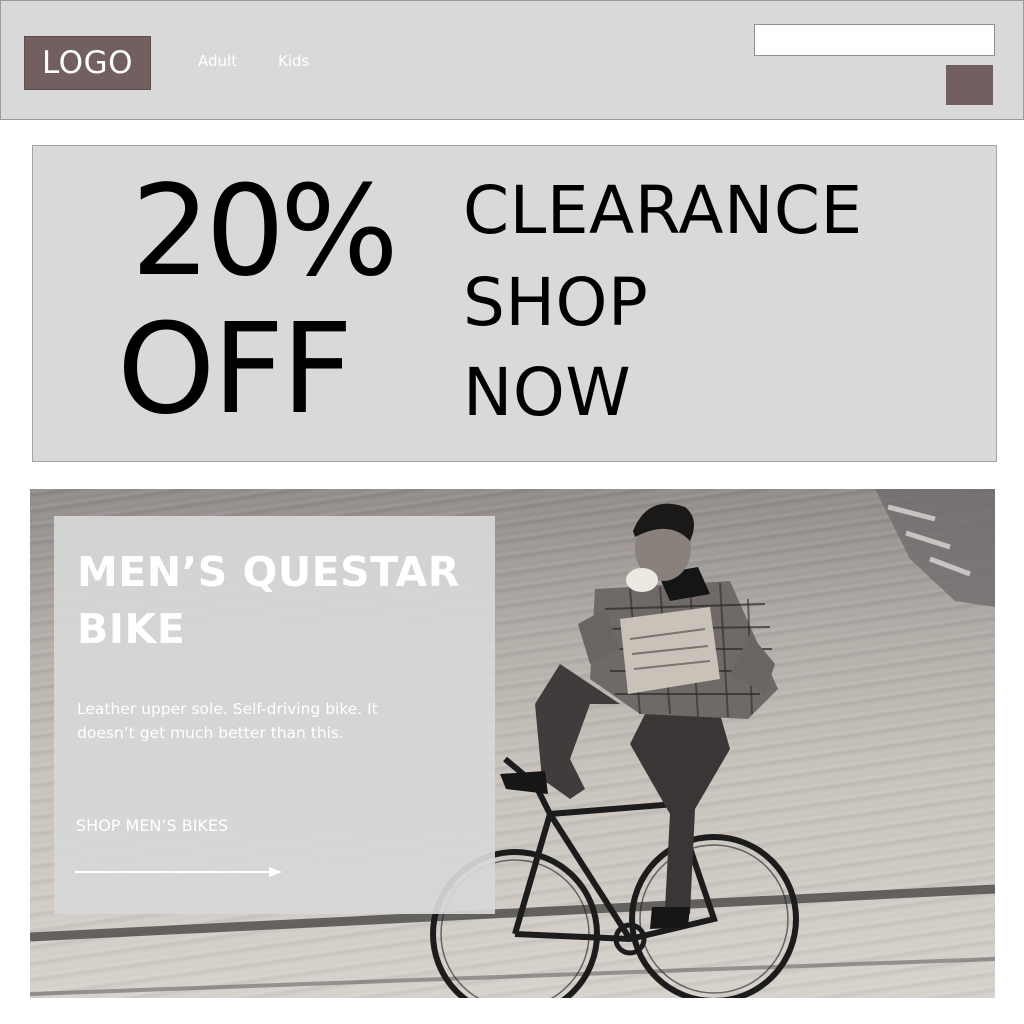 The width and height of the screenshot is (1024, 1024). What do you see at coordinates (874, 40) in the screenshot?
I see `search-input` at bounding box center [874, 40].